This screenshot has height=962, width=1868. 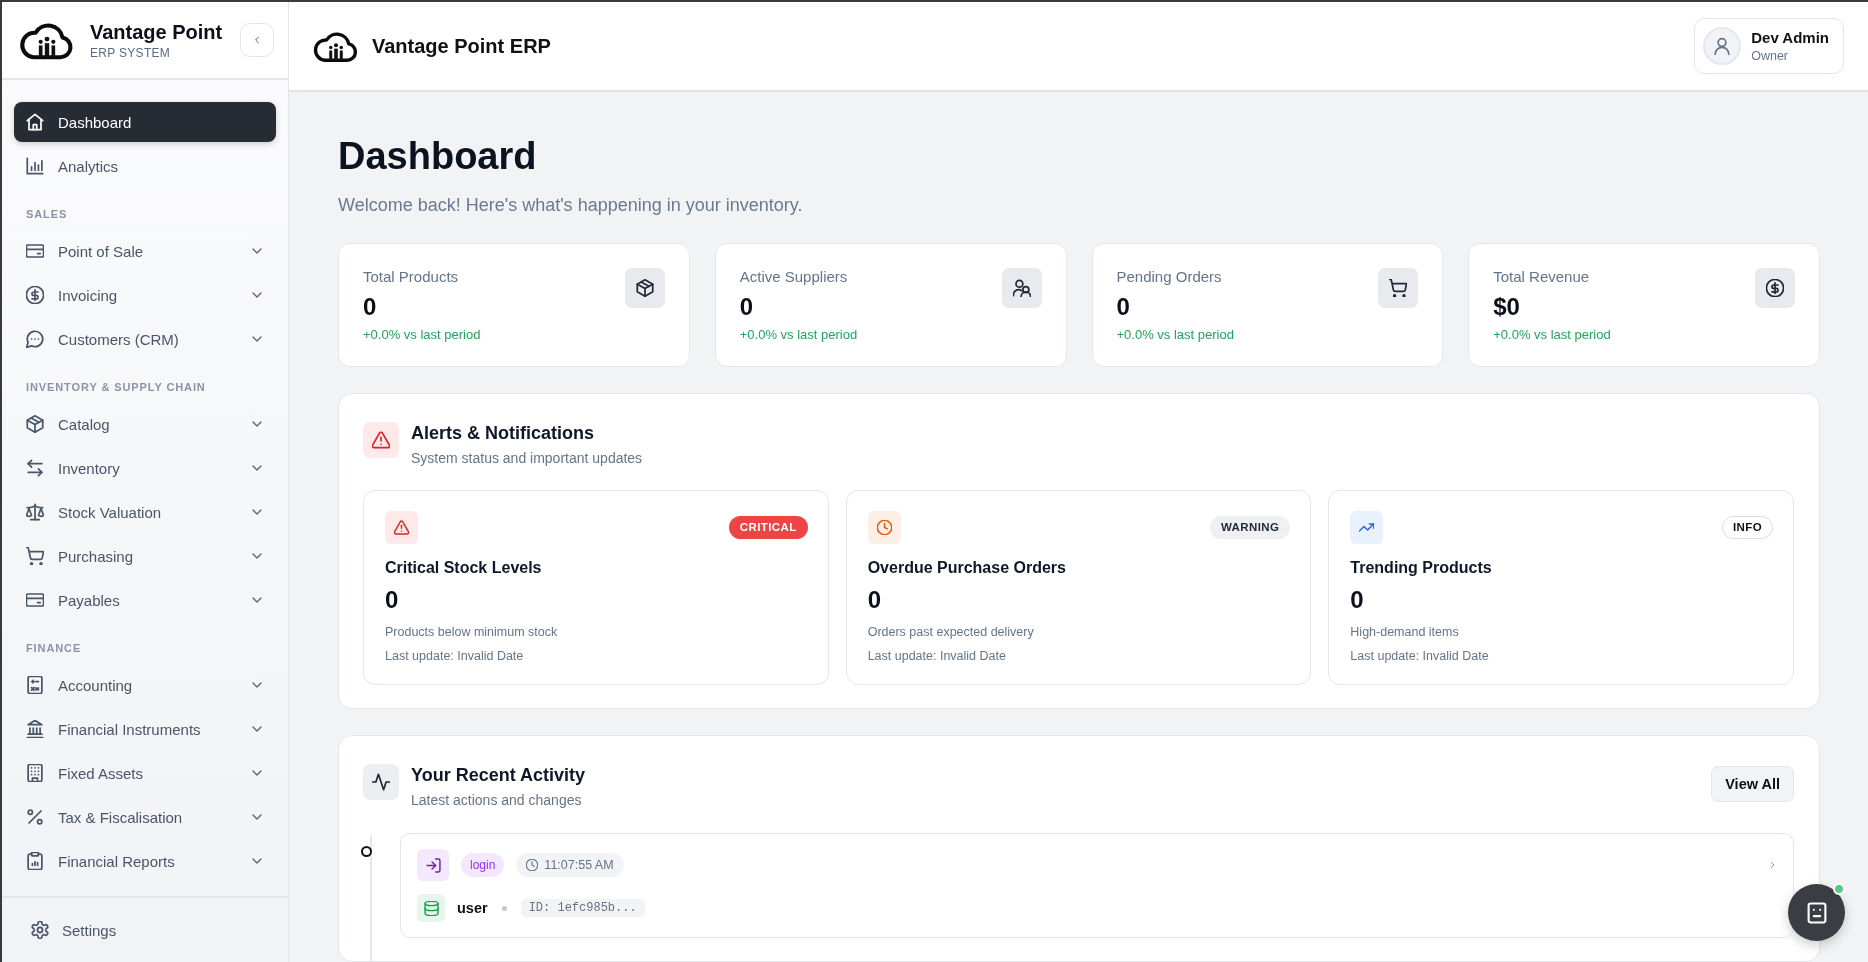 What do you see at coordinates (794, 277) in the screenshot?
I see `stat-label: Active Suppliers` at bounding box center [794, 277].